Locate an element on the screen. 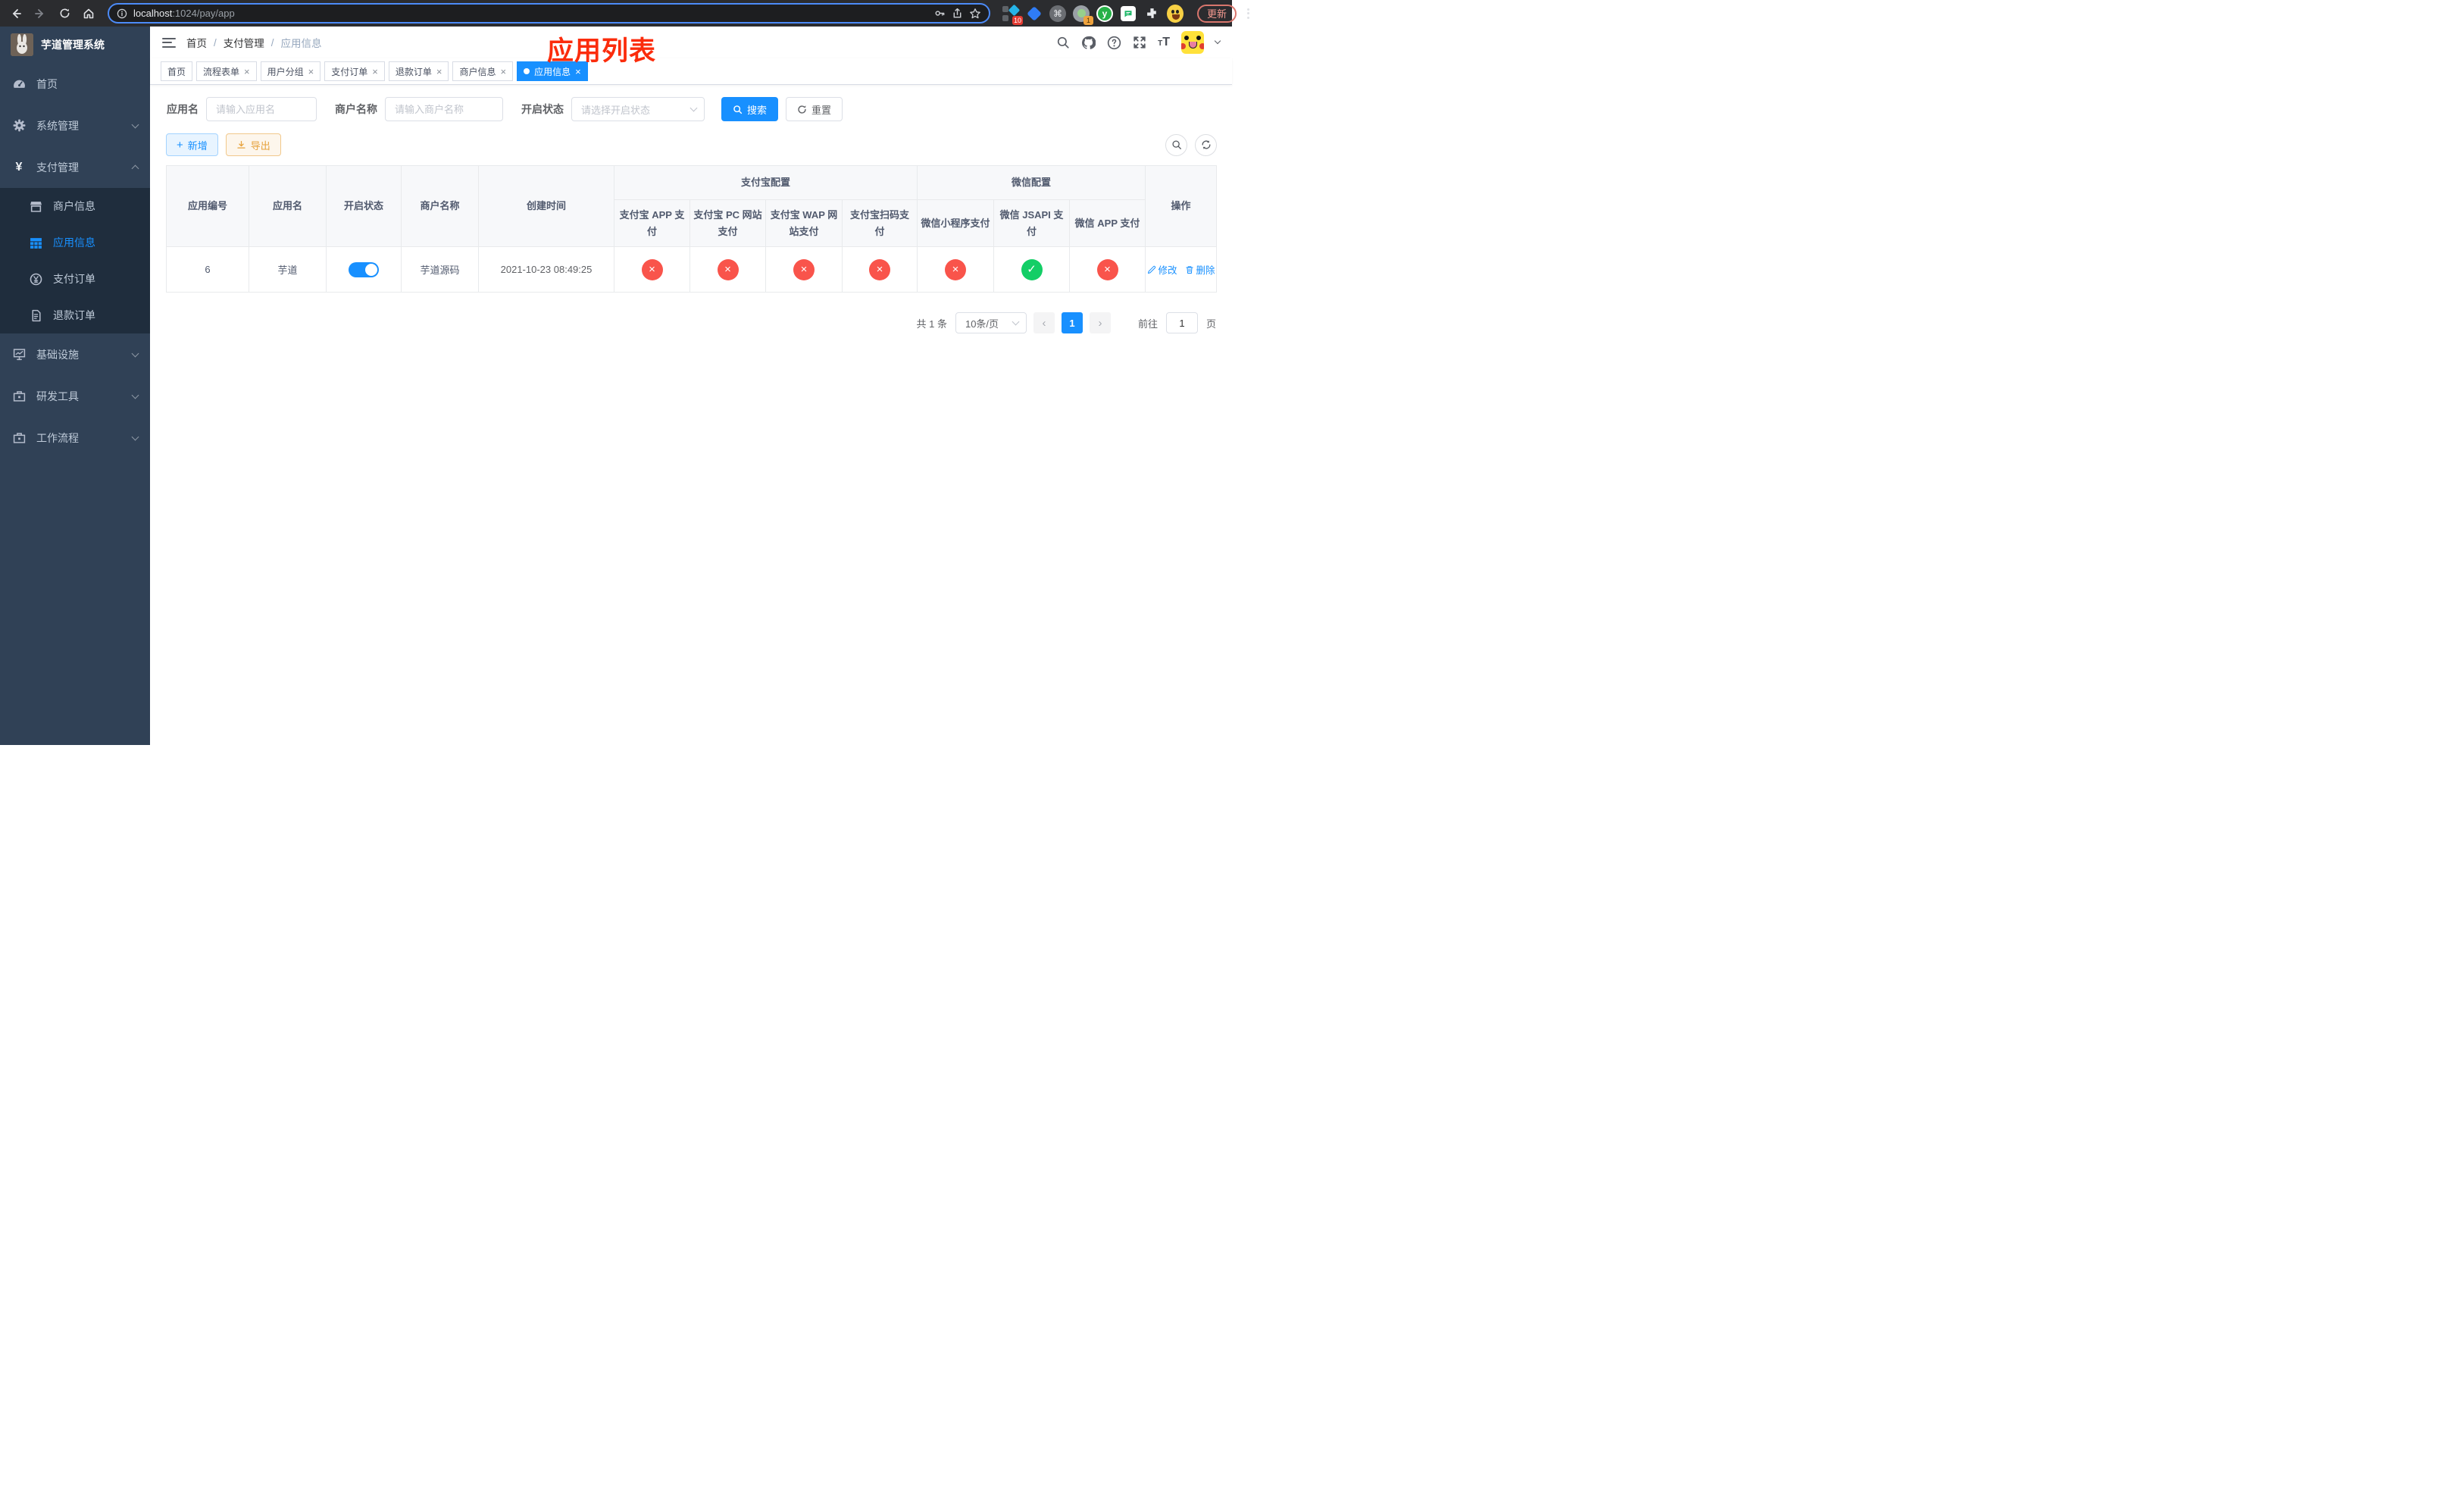 This screenshot has height=1490, width=2464. browser-home-button is located at coordinates (88, 14).